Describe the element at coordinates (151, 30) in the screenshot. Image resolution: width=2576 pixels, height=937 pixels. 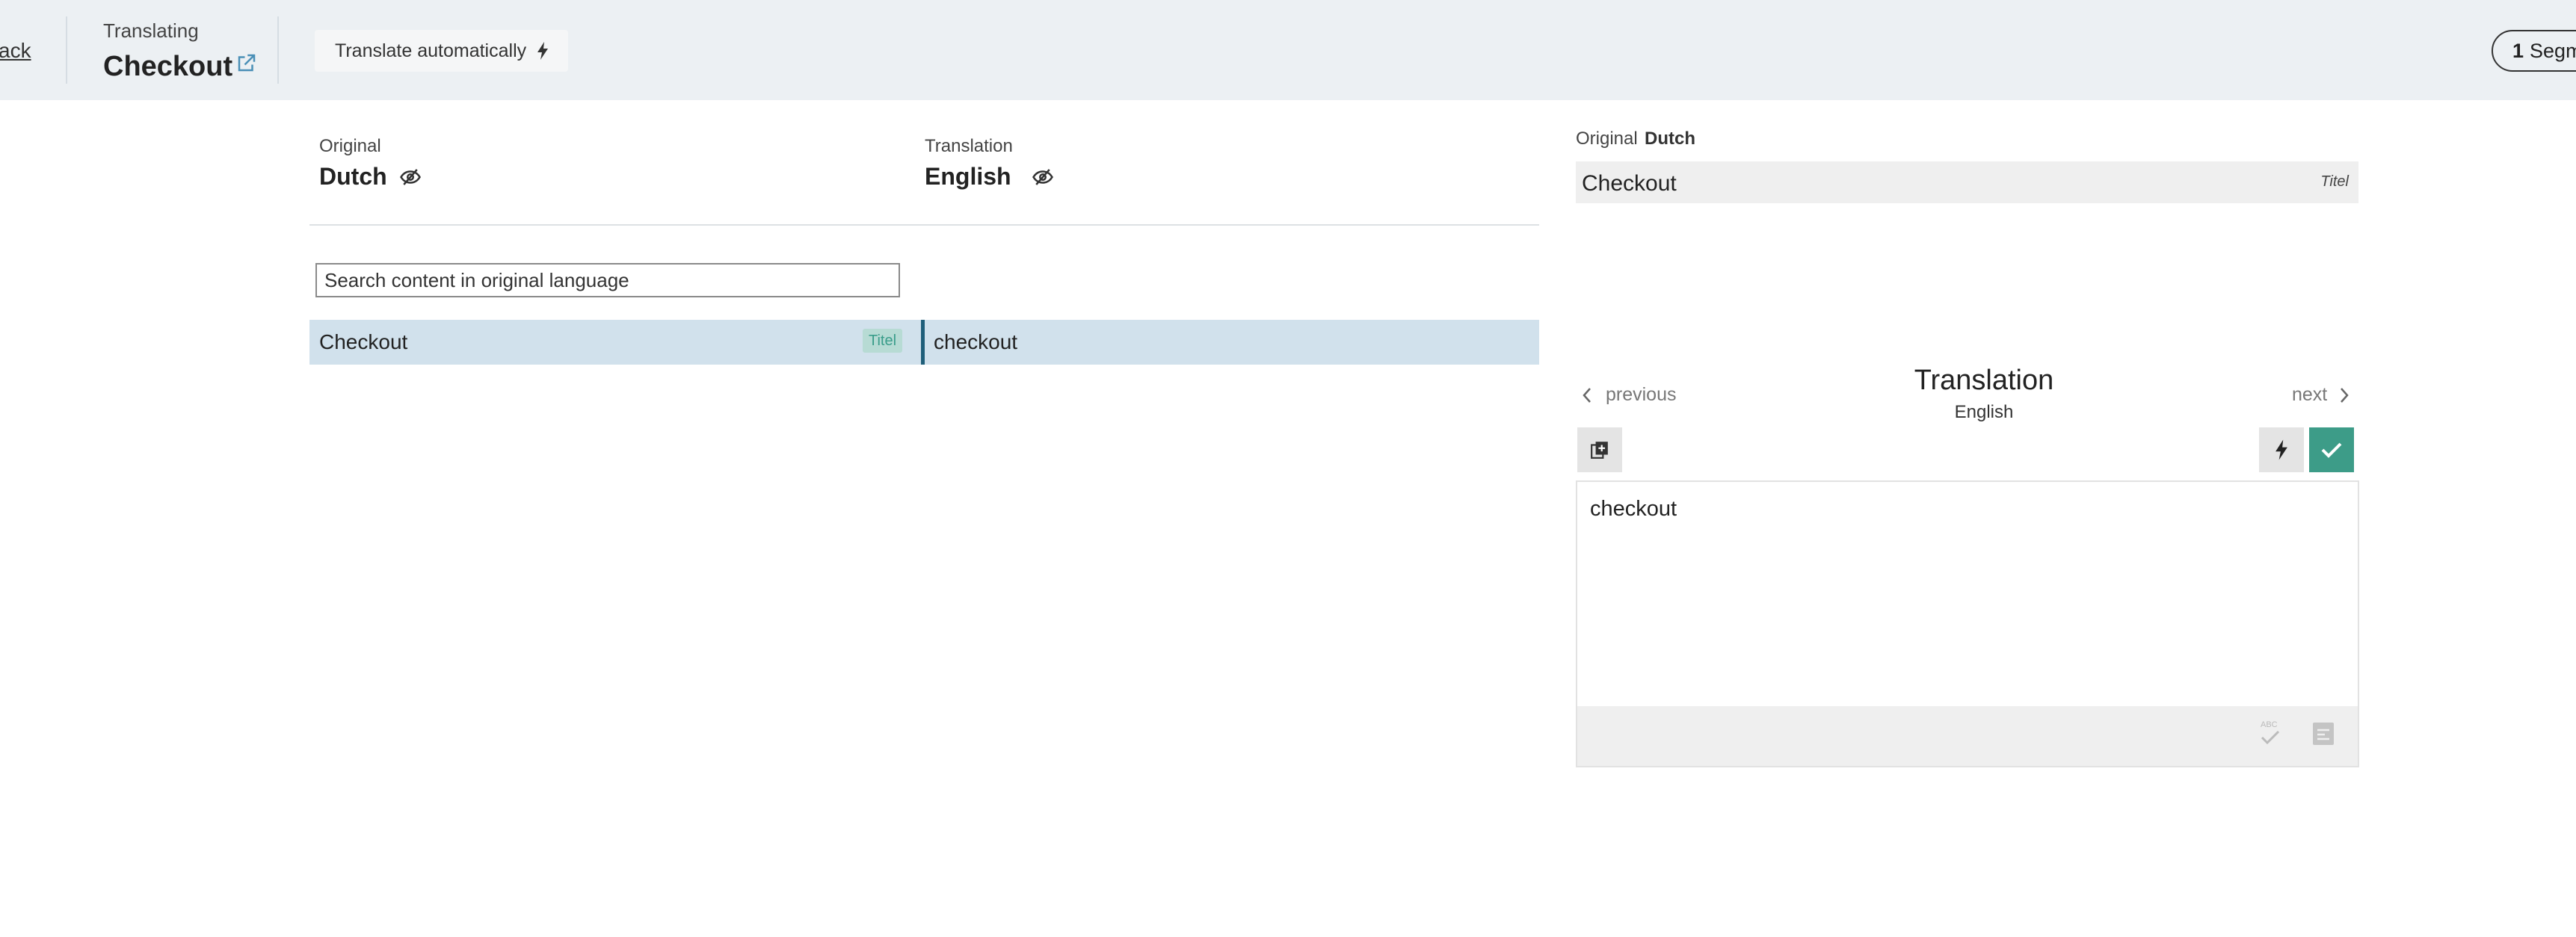
I see `page-subtitle: Translating` at that location.